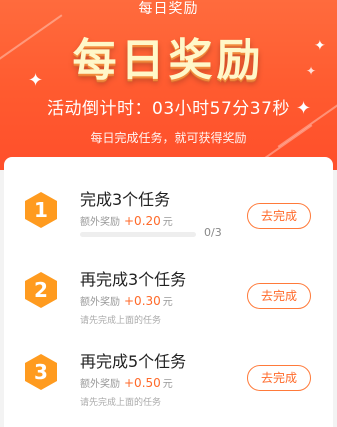 The width and height of the screenshot is (337, 427). Describe the element at coordinates (142, 383) in the screenshot. I see `reward-amount: +0.50` at that location.